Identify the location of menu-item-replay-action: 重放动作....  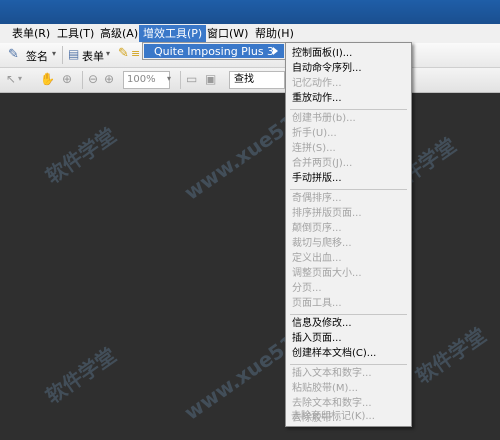
(317, 99).